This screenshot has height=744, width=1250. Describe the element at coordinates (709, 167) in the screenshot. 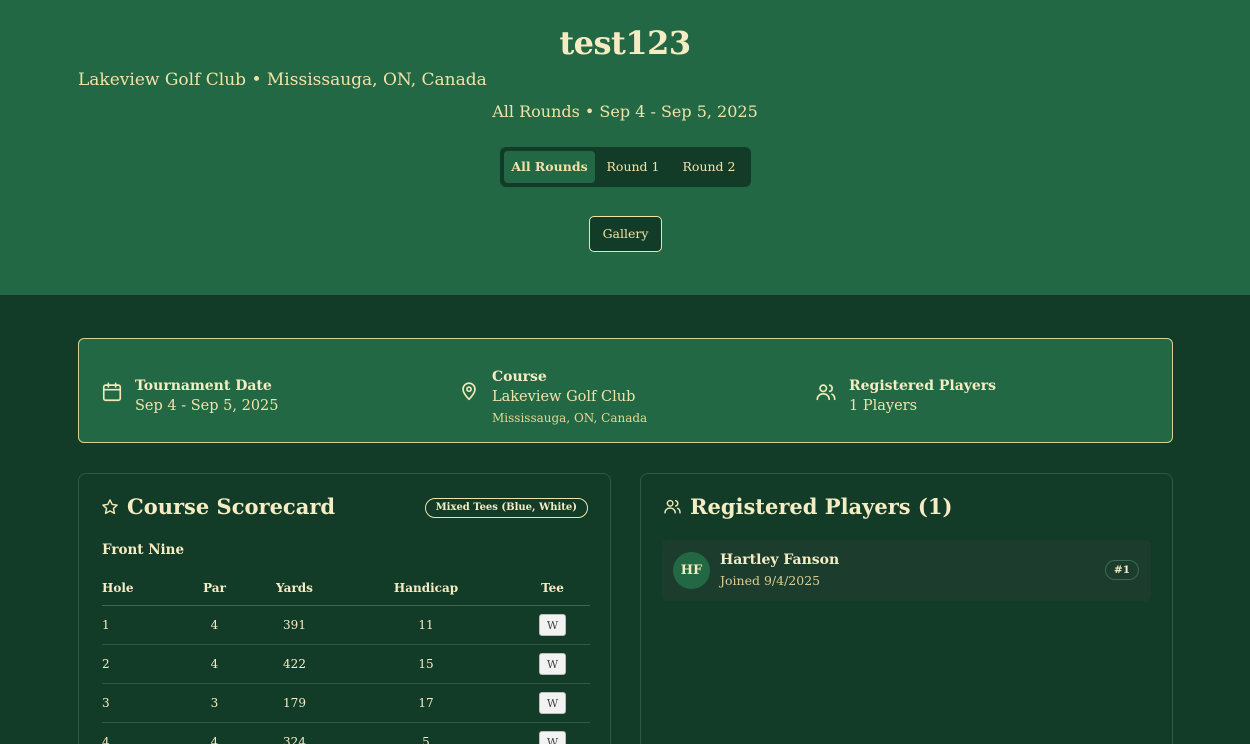

I see `tab-round-2: Round 2` at that location.